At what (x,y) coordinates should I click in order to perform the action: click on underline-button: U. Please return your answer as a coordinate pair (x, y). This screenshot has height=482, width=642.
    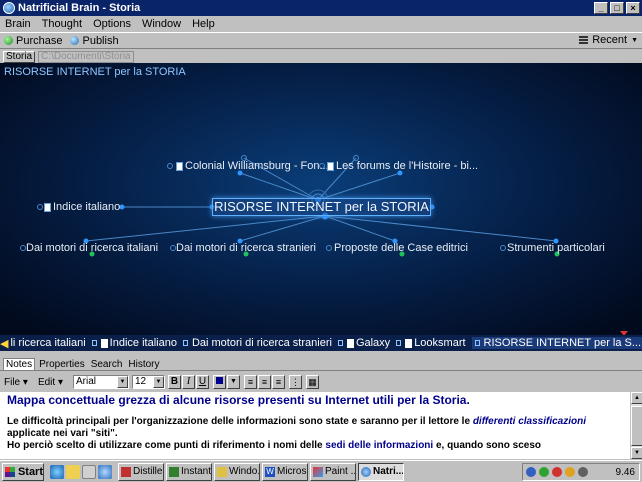
    Looking at the image, I should click on (202, 382).